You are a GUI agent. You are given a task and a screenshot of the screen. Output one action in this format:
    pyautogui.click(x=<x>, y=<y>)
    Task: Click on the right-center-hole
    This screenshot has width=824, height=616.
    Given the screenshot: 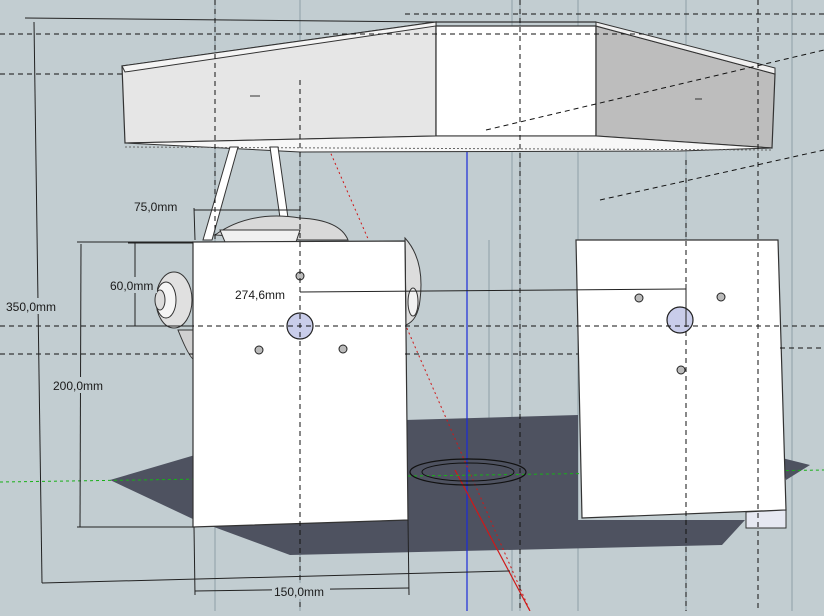 What is the action you would take?
    pyautogui.click(x=680, y=320)
    